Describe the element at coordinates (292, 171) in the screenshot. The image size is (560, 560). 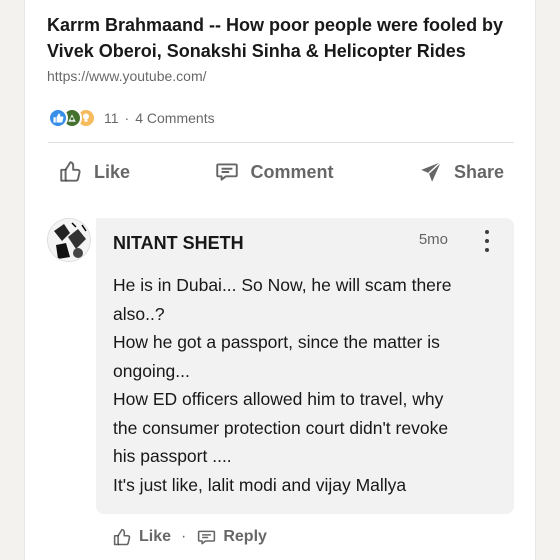
I see `comment-label: Comment` at that location.